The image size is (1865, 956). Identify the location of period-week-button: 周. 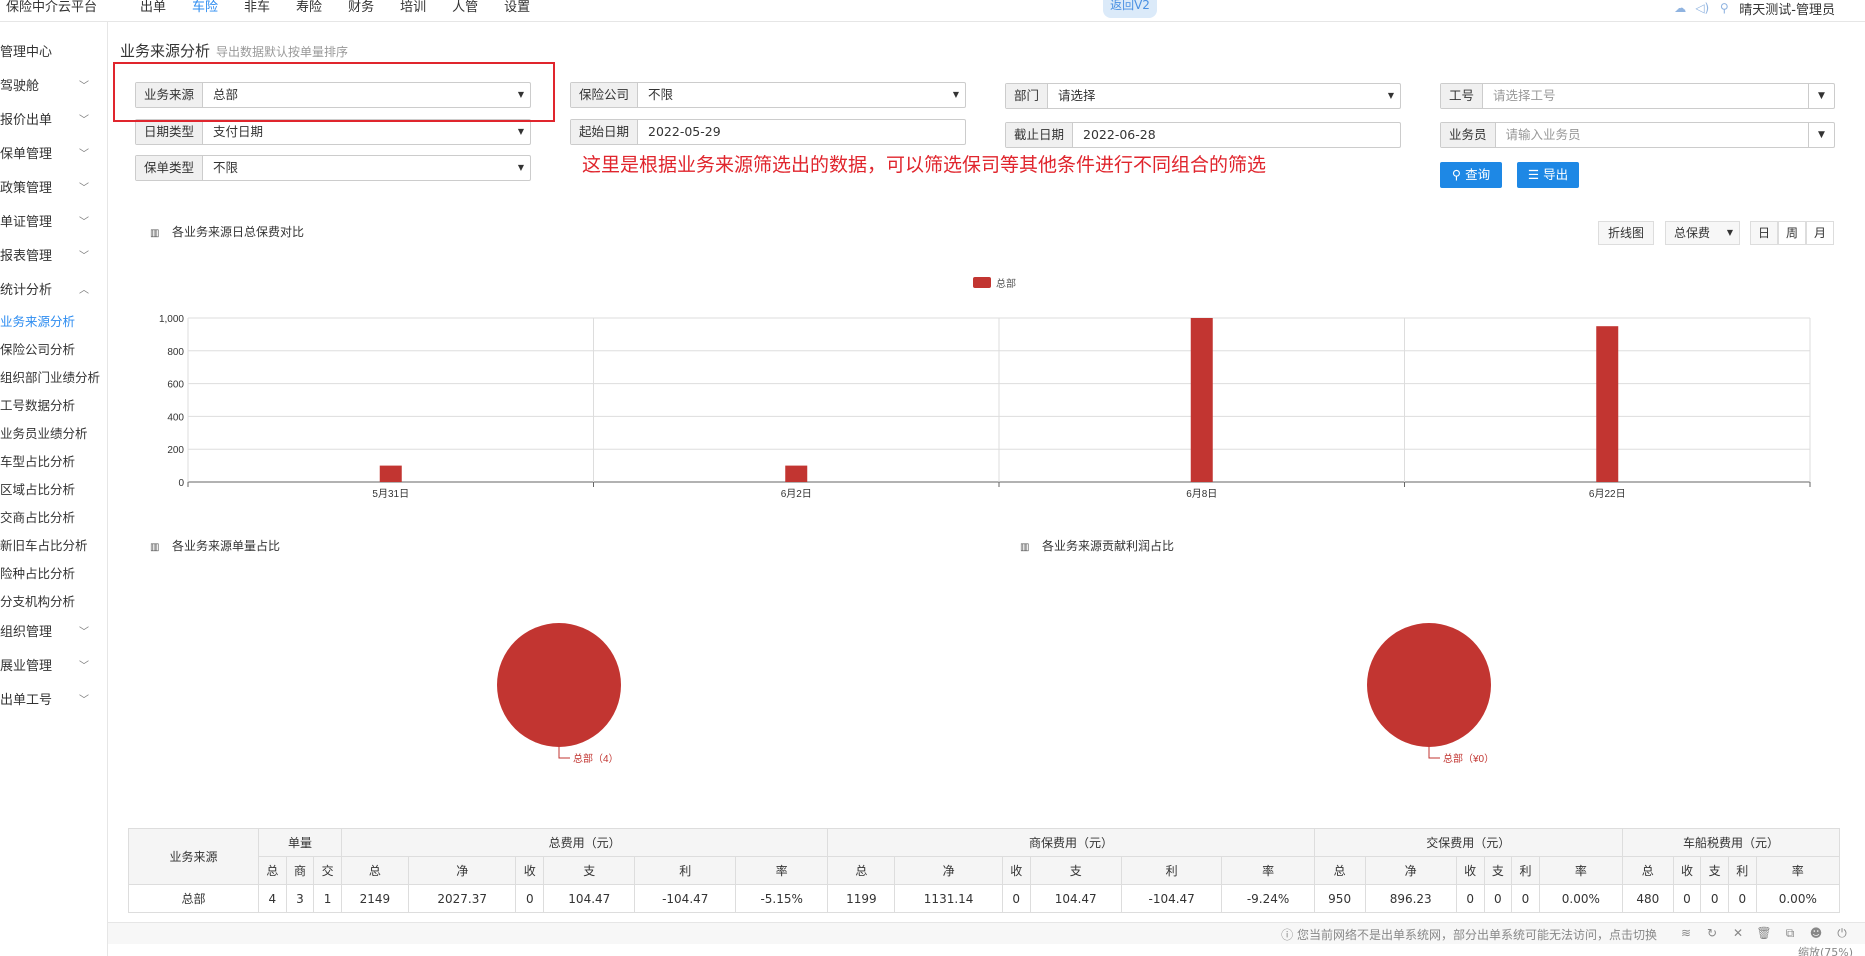
(1792, 233).